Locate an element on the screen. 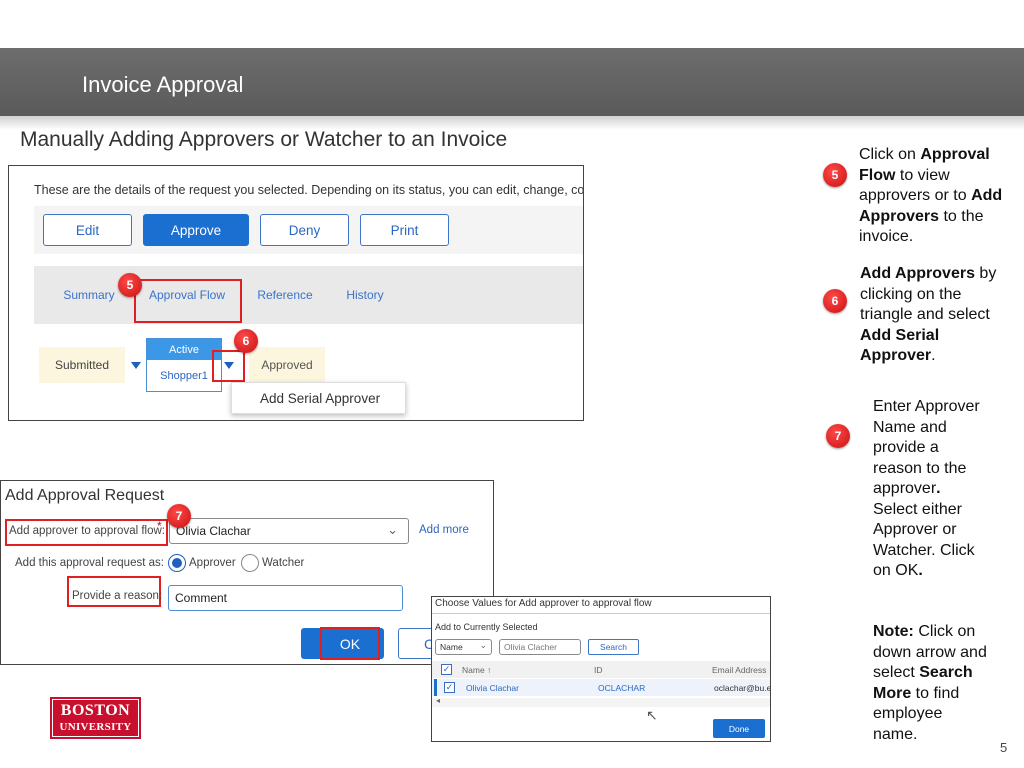 The width and height of the screenshot is (1024, 768). table-header: ✓ Name ↑ ID Email Address is located at coordinates (601, 669).